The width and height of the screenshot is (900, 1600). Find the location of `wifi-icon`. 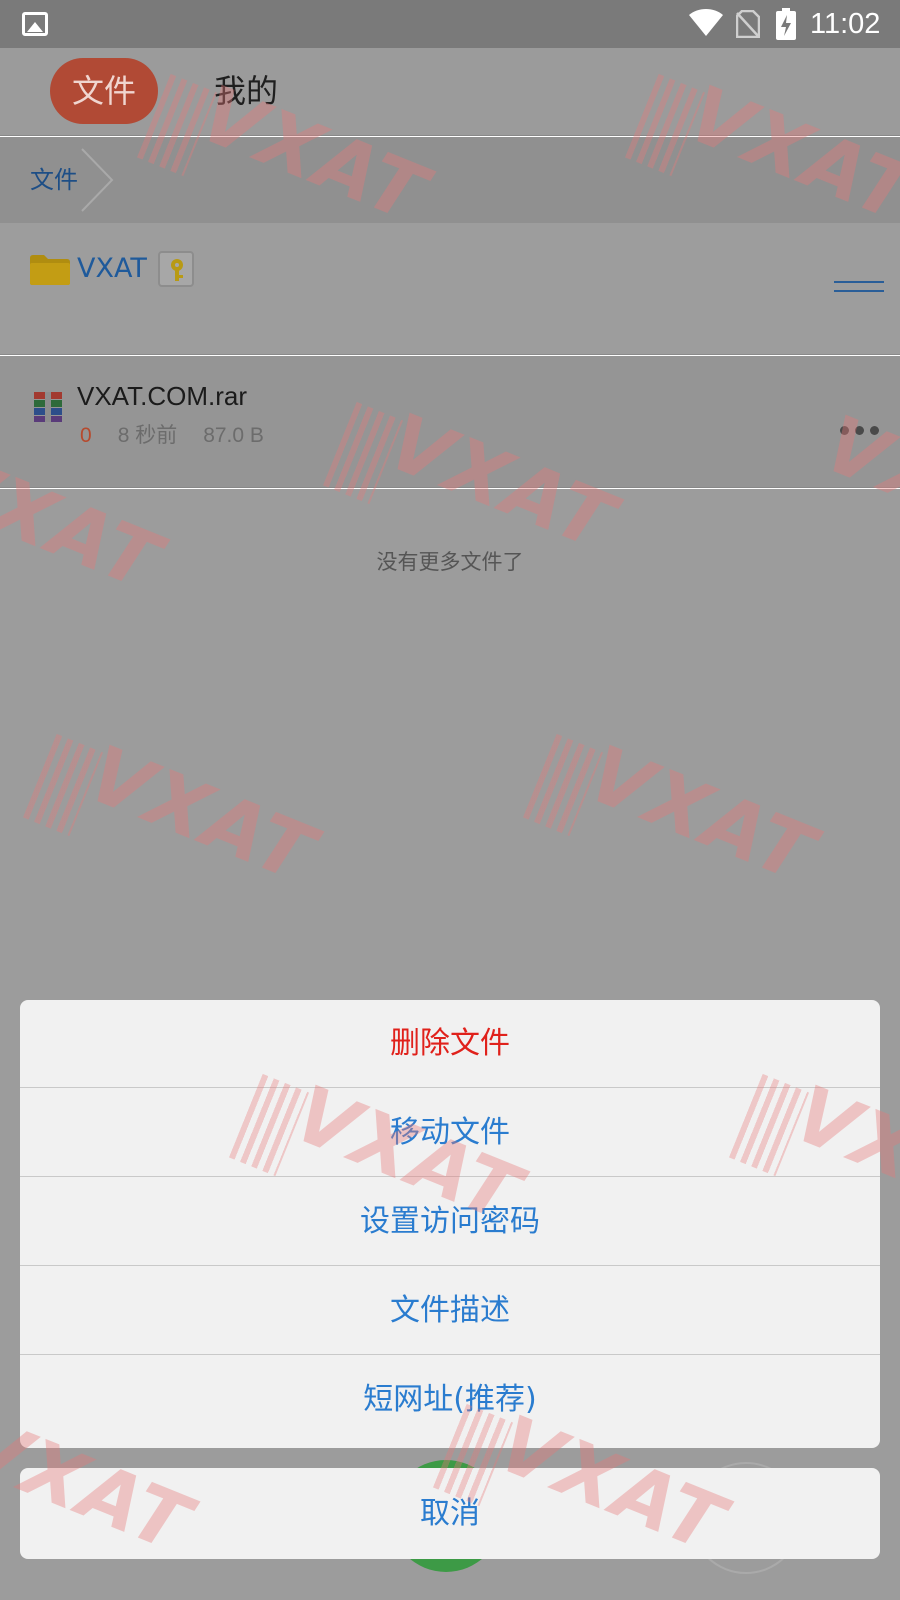

wifi-icon is located at coordinates (706, 22).